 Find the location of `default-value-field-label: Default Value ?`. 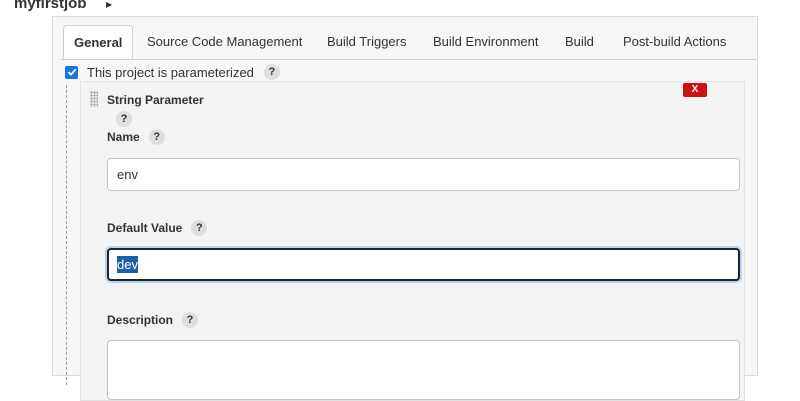

default-value-field-label: Default Value ? is located at coordinates (157, 228).